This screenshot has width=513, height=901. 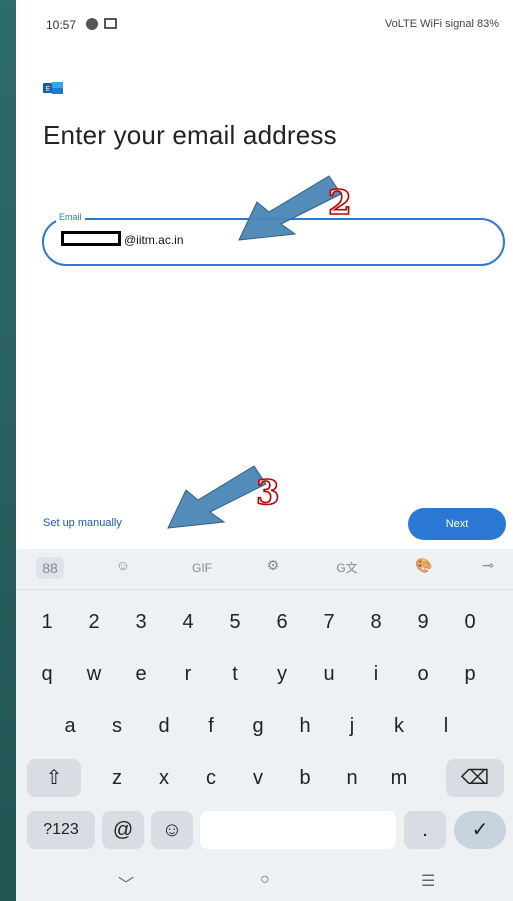 What do you see at coordinates (446, 726) in the screenshot?
I see `key-l: l` at bounding box center [446, 726].